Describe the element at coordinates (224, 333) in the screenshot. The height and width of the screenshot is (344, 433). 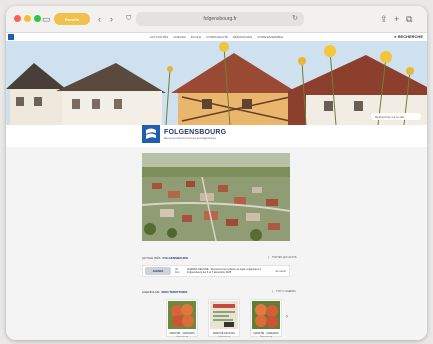
I see `agenda-card-title: MARCHÉ DE NOËL` at that location.